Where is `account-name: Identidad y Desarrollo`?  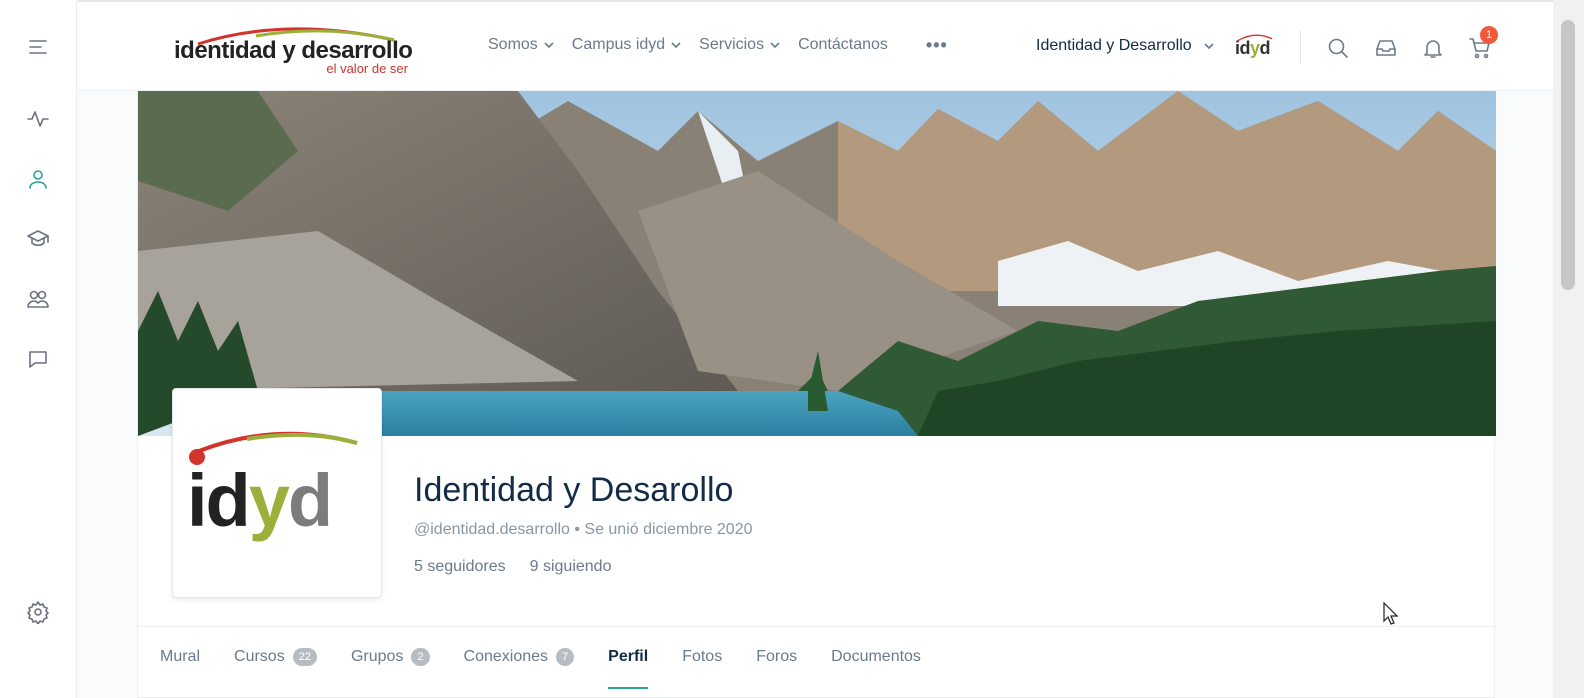
account-name: Identidad y Desarrollo is located at coordinates (1114, 45).